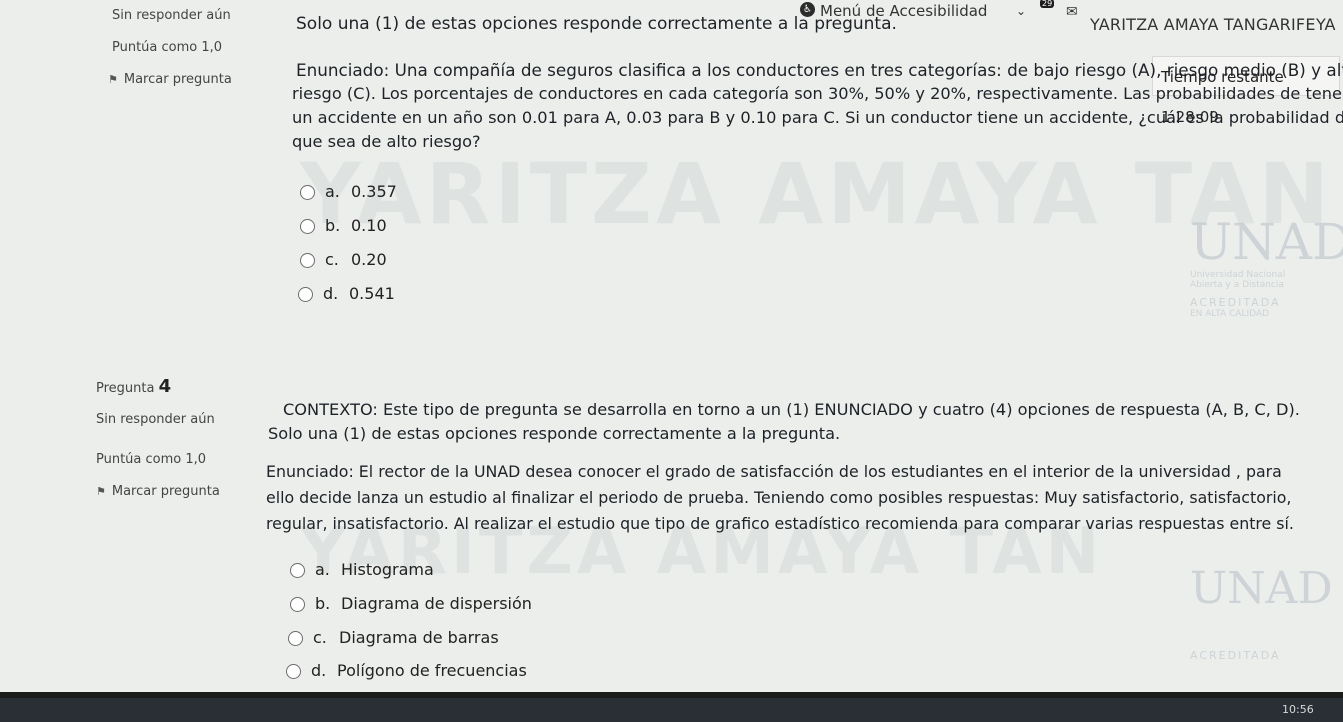  I want to click on watermark-text: YARITZA AMAYA TAN, so click(816, 194).